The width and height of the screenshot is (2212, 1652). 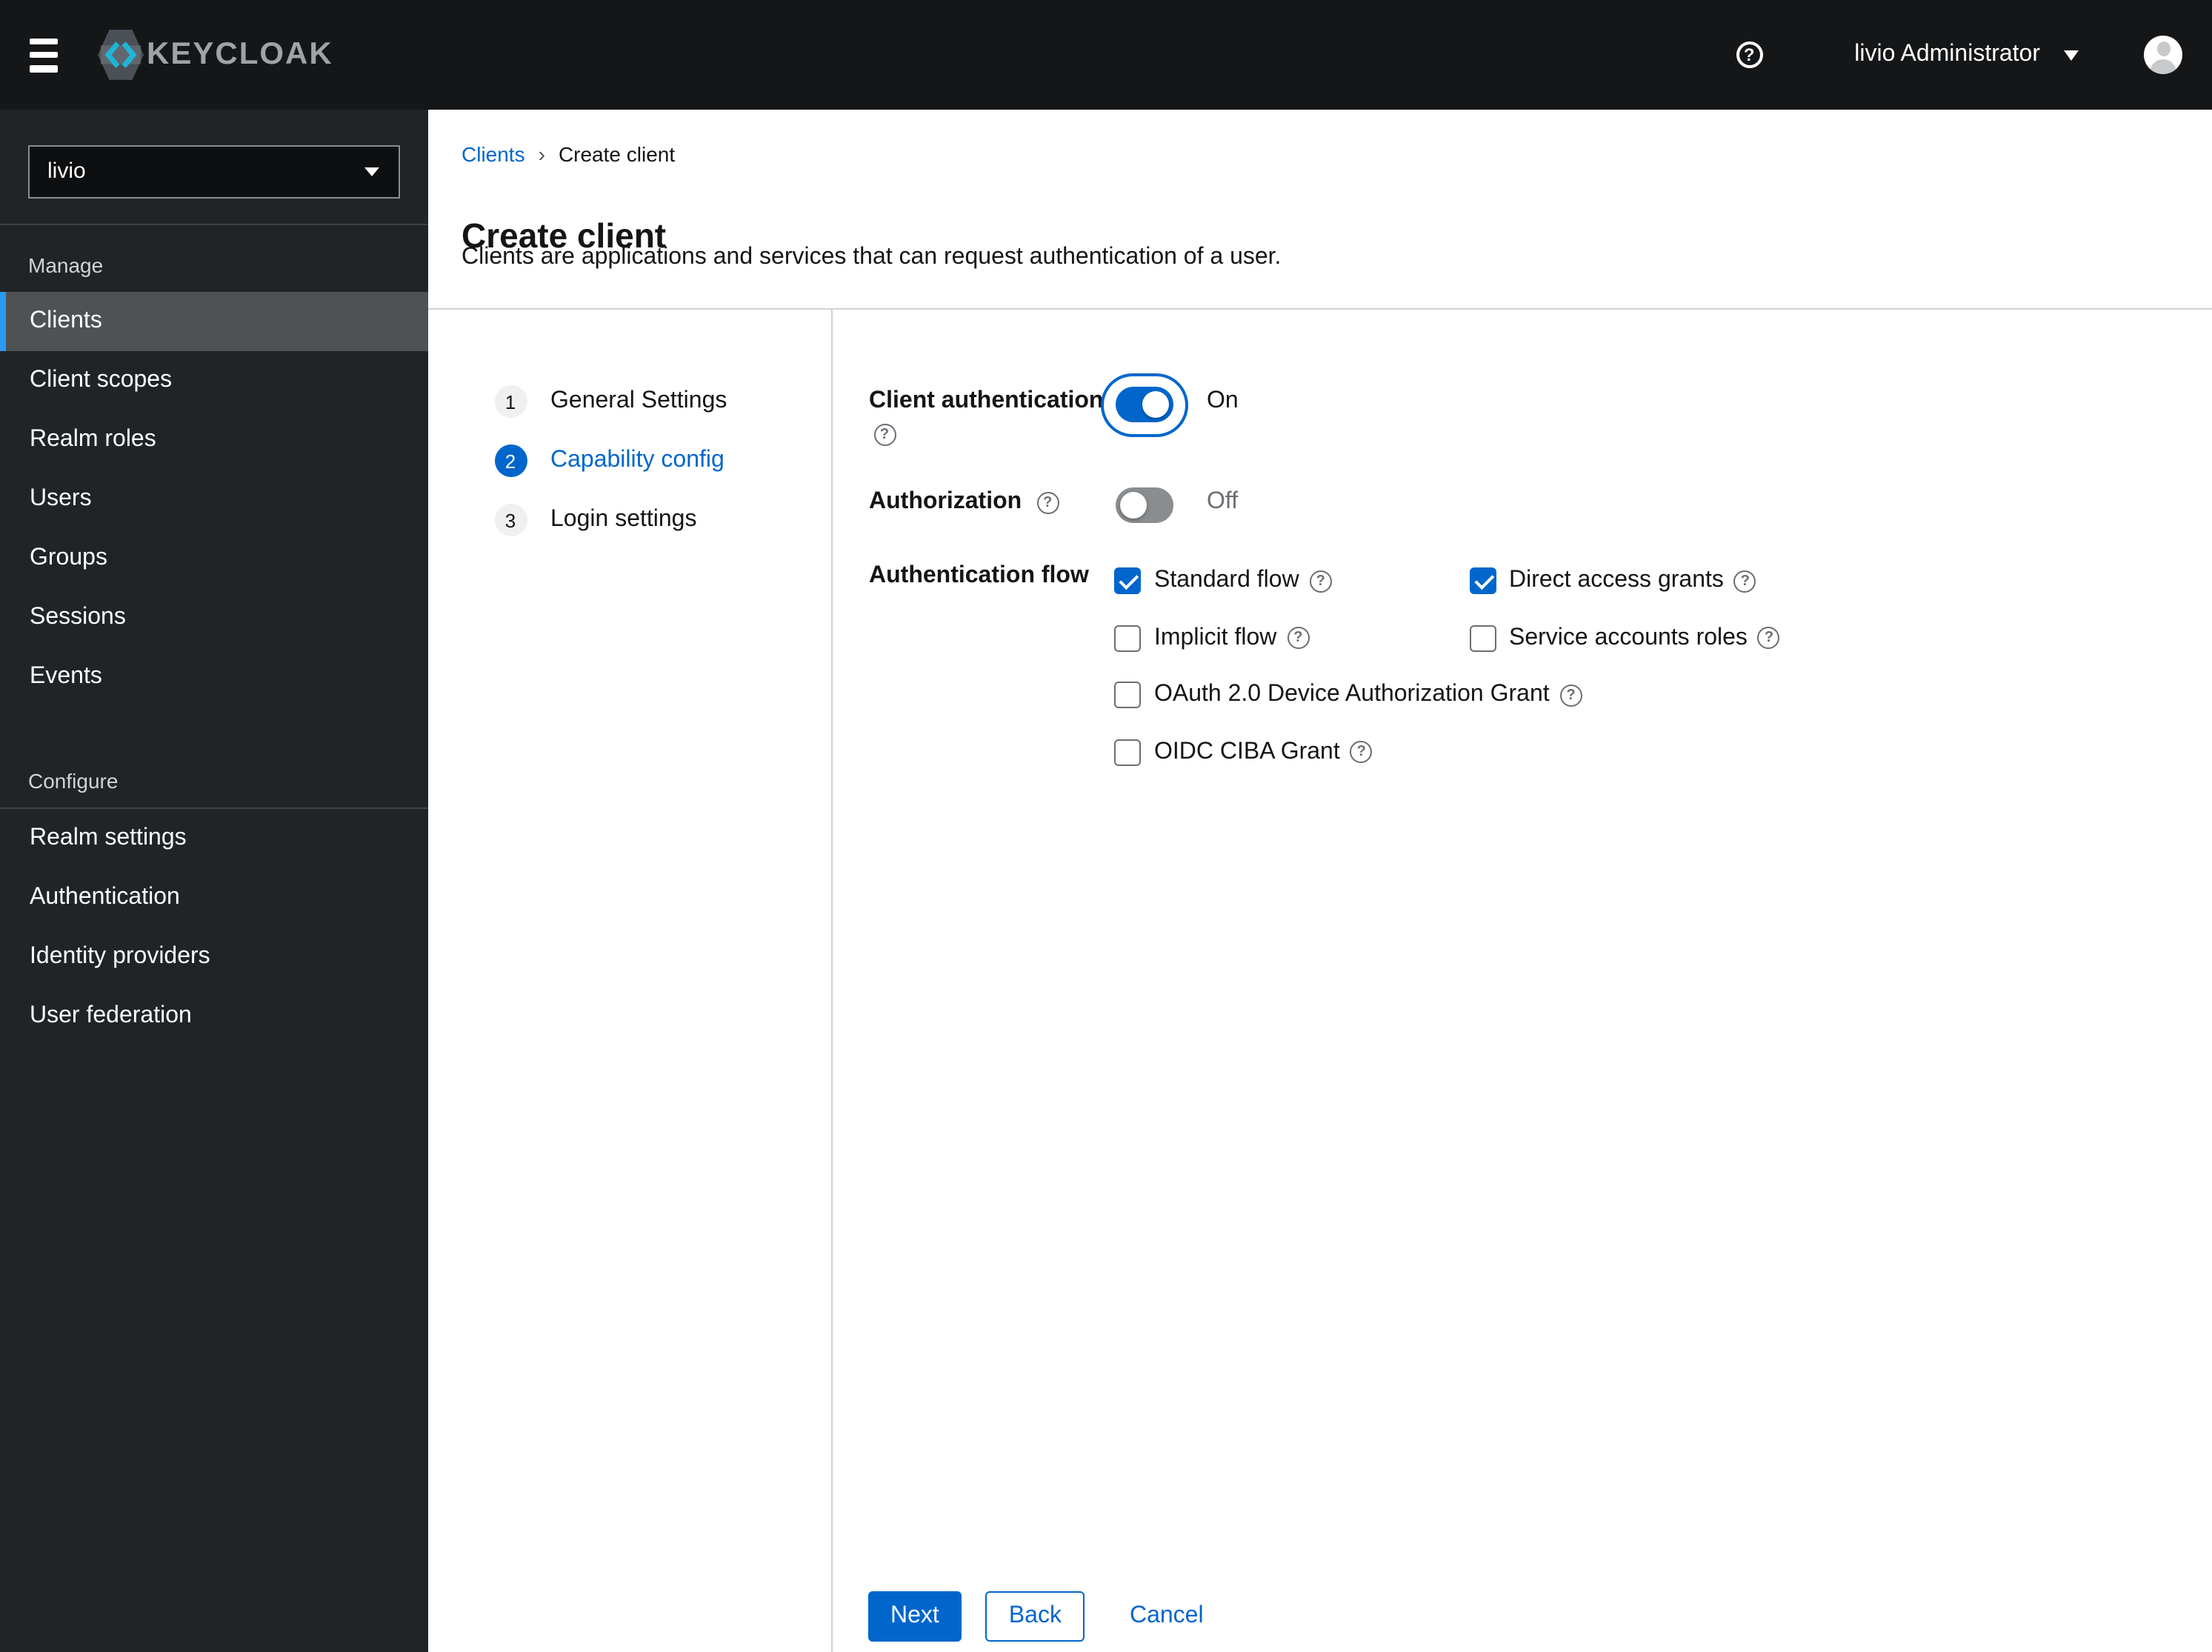 I want to click on option-label: Standard flow, so click(x=1226, y=580).